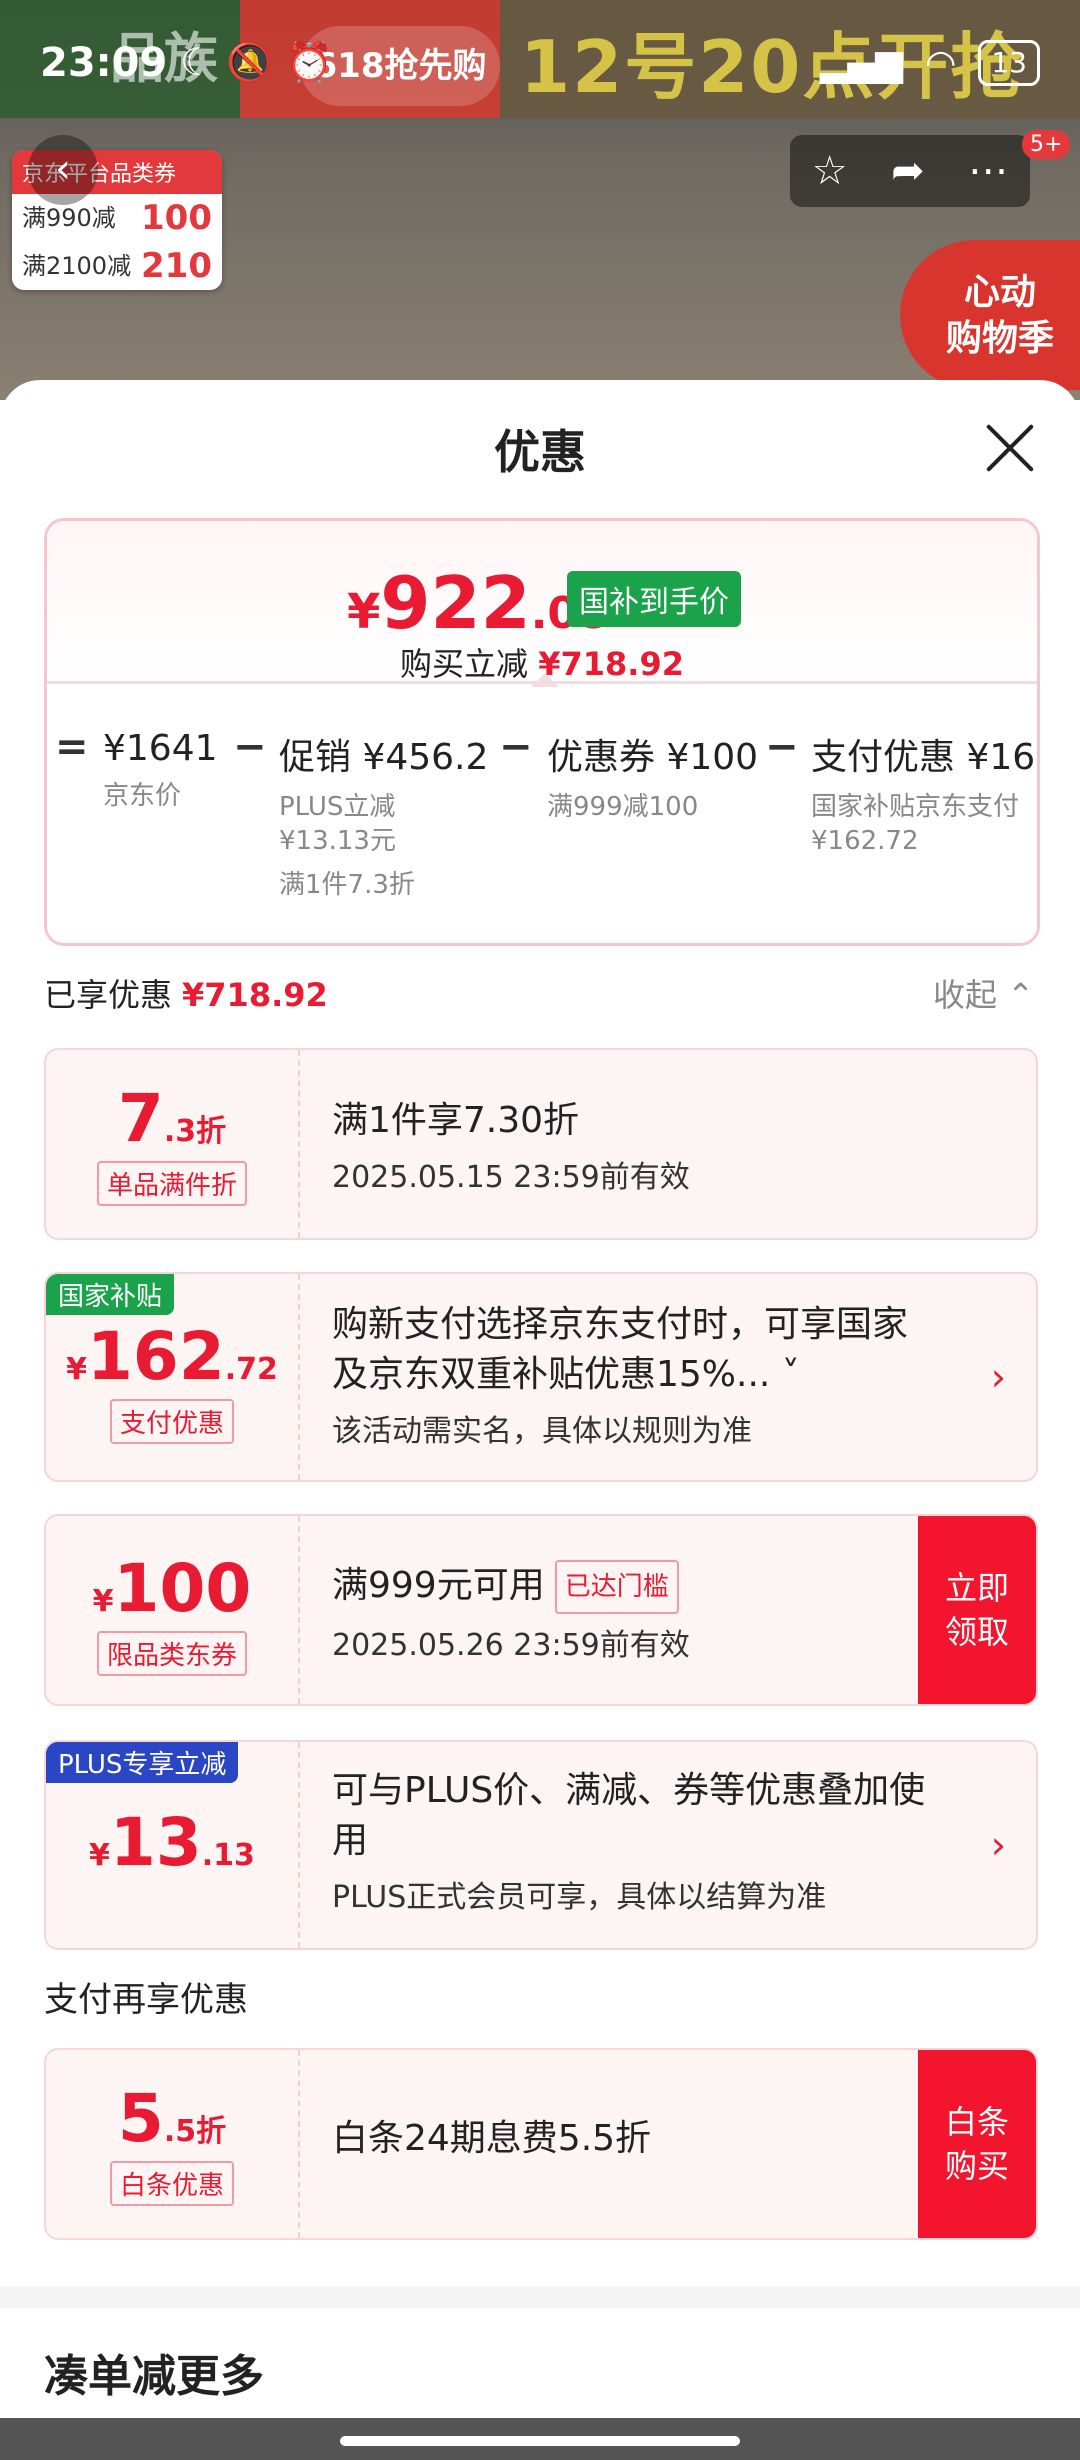  Describe the element at coordinates (540, 452) in the screenshot. I see `sheet-title: 优惠` at that location.